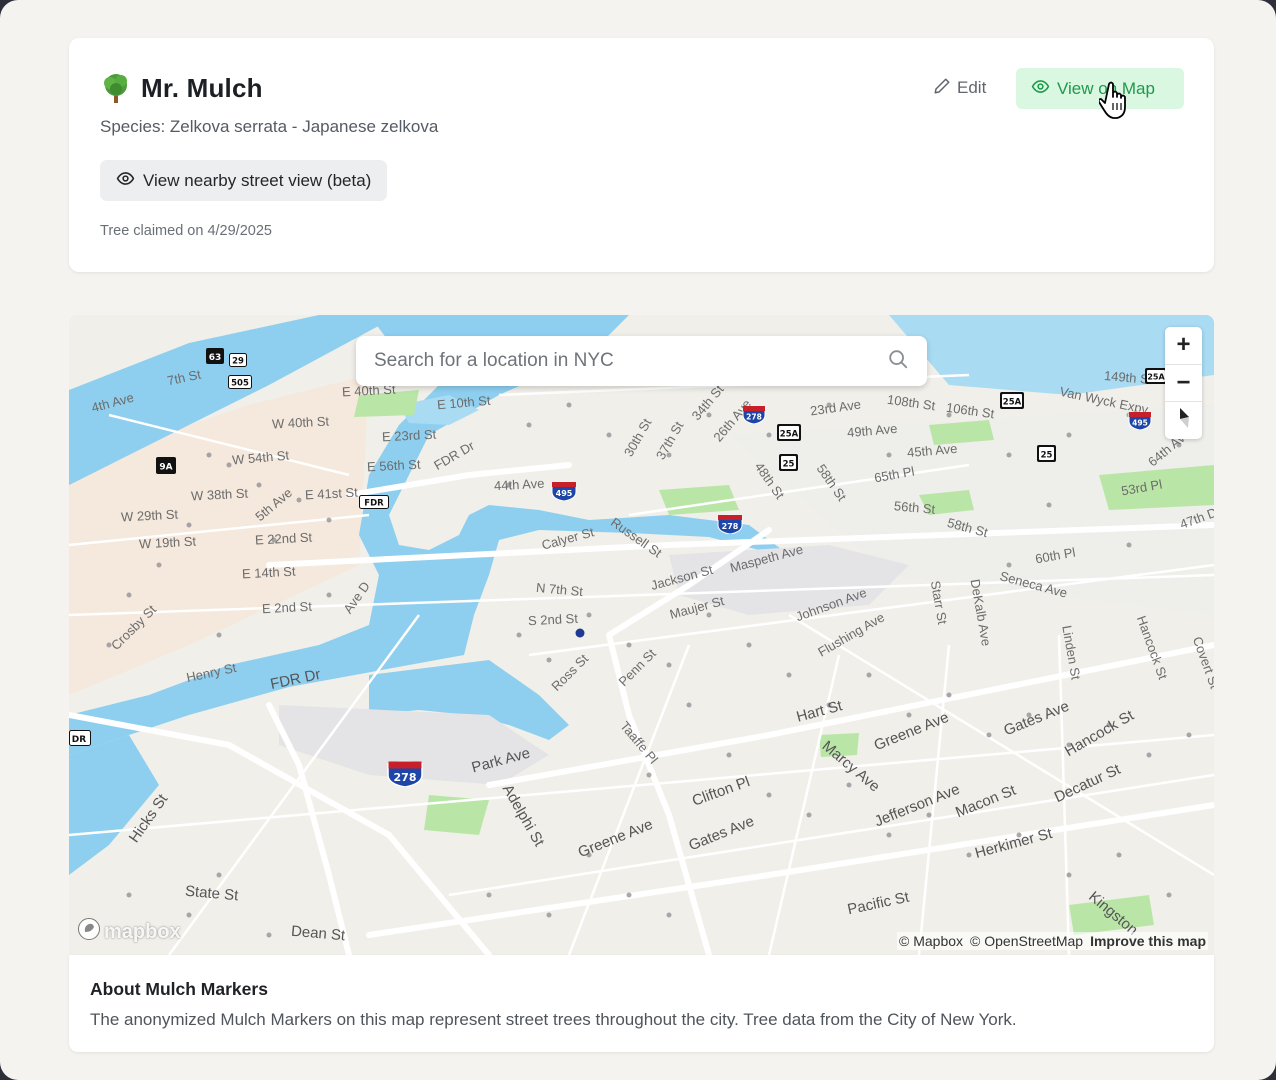  I want to click on route-shield: FDR, so click(374, 504).